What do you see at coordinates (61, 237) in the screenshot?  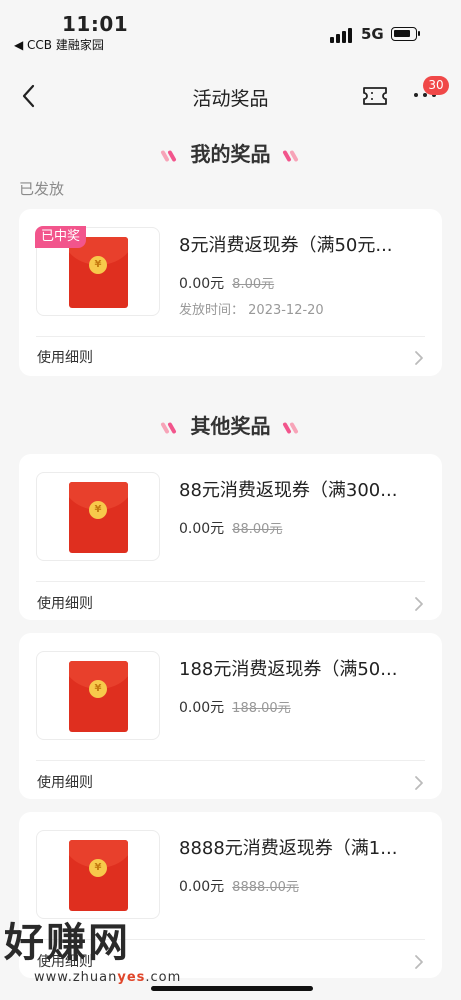 I see `won-tag: 已中奖` at bounding box center [61, 237].